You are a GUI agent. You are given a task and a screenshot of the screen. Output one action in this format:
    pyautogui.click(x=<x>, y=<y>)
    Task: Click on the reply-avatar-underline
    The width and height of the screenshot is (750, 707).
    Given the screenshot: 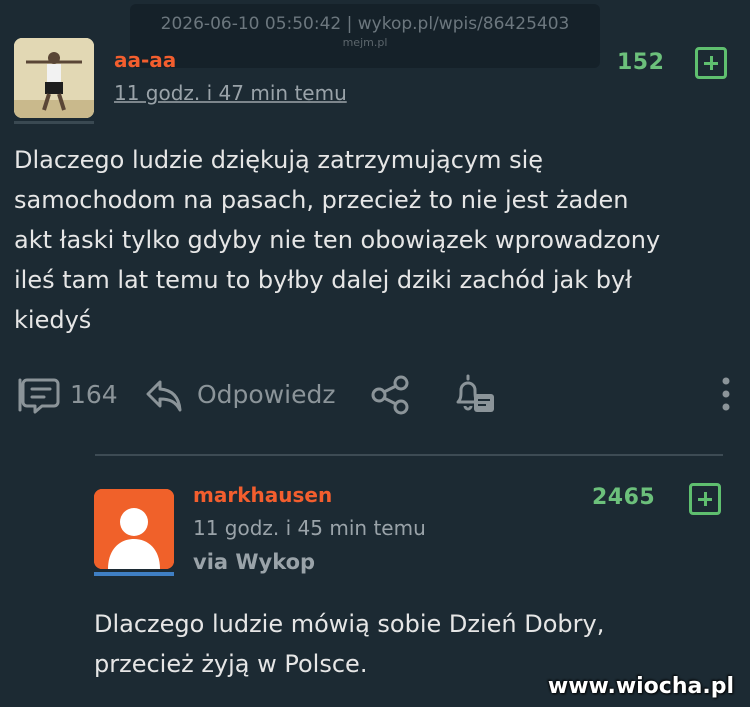 What is the action you would take?
    pyautogui.click(x=134, y=574)
    